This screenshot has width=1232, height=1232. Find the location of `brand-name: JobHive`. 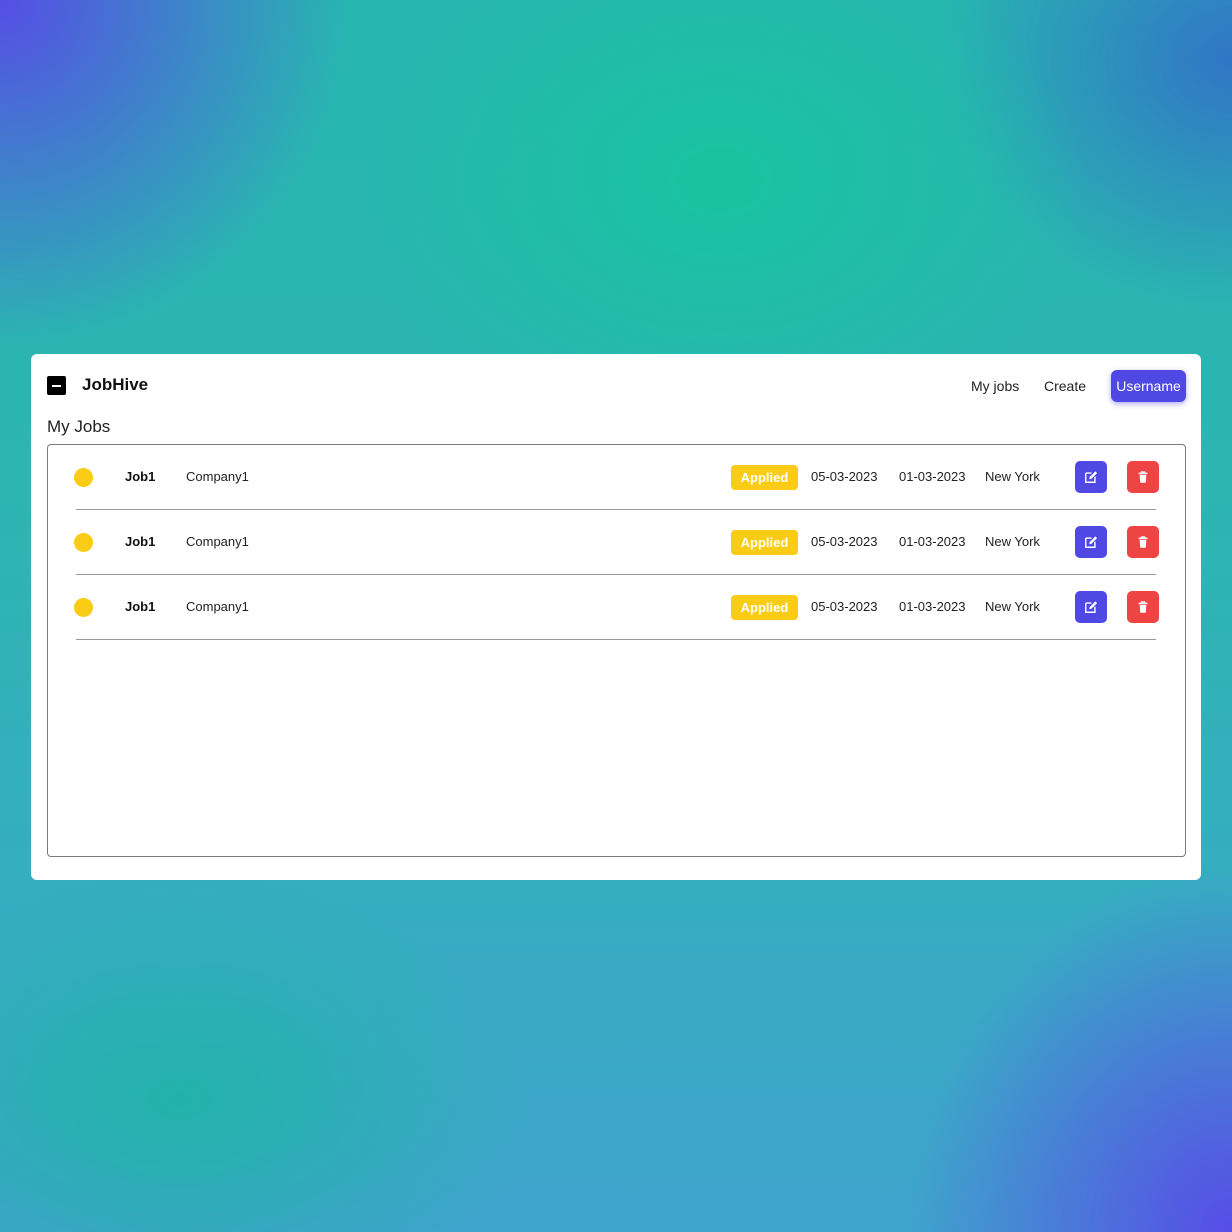

brand-name: JobHive is located at coordinates (115, 385).